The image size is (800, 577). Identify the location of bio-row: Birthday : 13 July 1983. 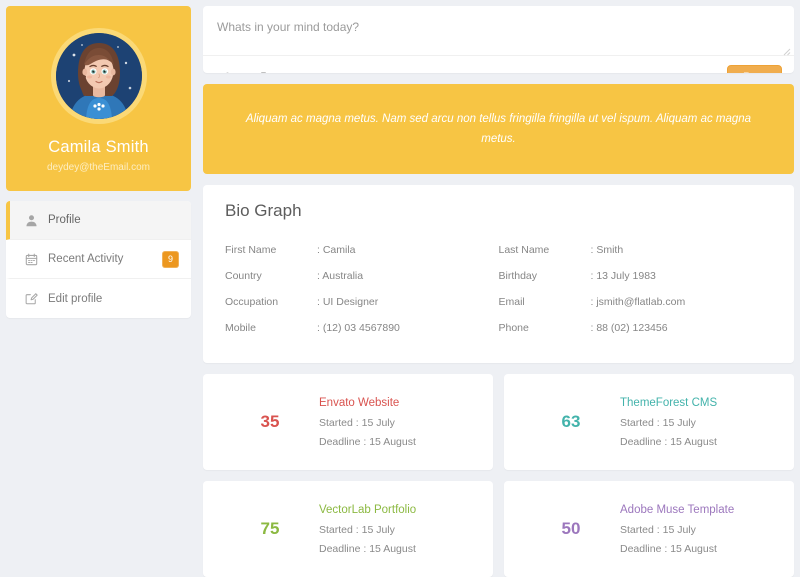
(636, 276).